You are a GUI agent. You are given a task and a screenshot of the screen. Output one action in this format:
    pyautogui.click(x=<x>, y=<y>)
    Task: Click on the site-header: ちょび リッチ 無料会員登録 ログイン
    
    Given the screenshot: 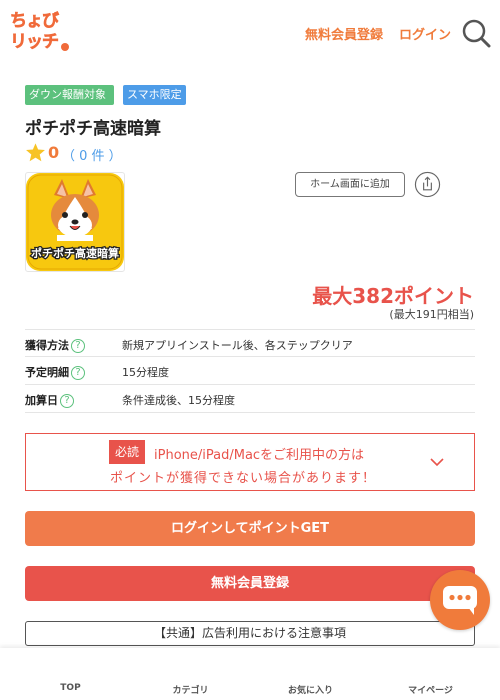 What is the action you would take?
    pyautogui.click(x=250, y=32)
    